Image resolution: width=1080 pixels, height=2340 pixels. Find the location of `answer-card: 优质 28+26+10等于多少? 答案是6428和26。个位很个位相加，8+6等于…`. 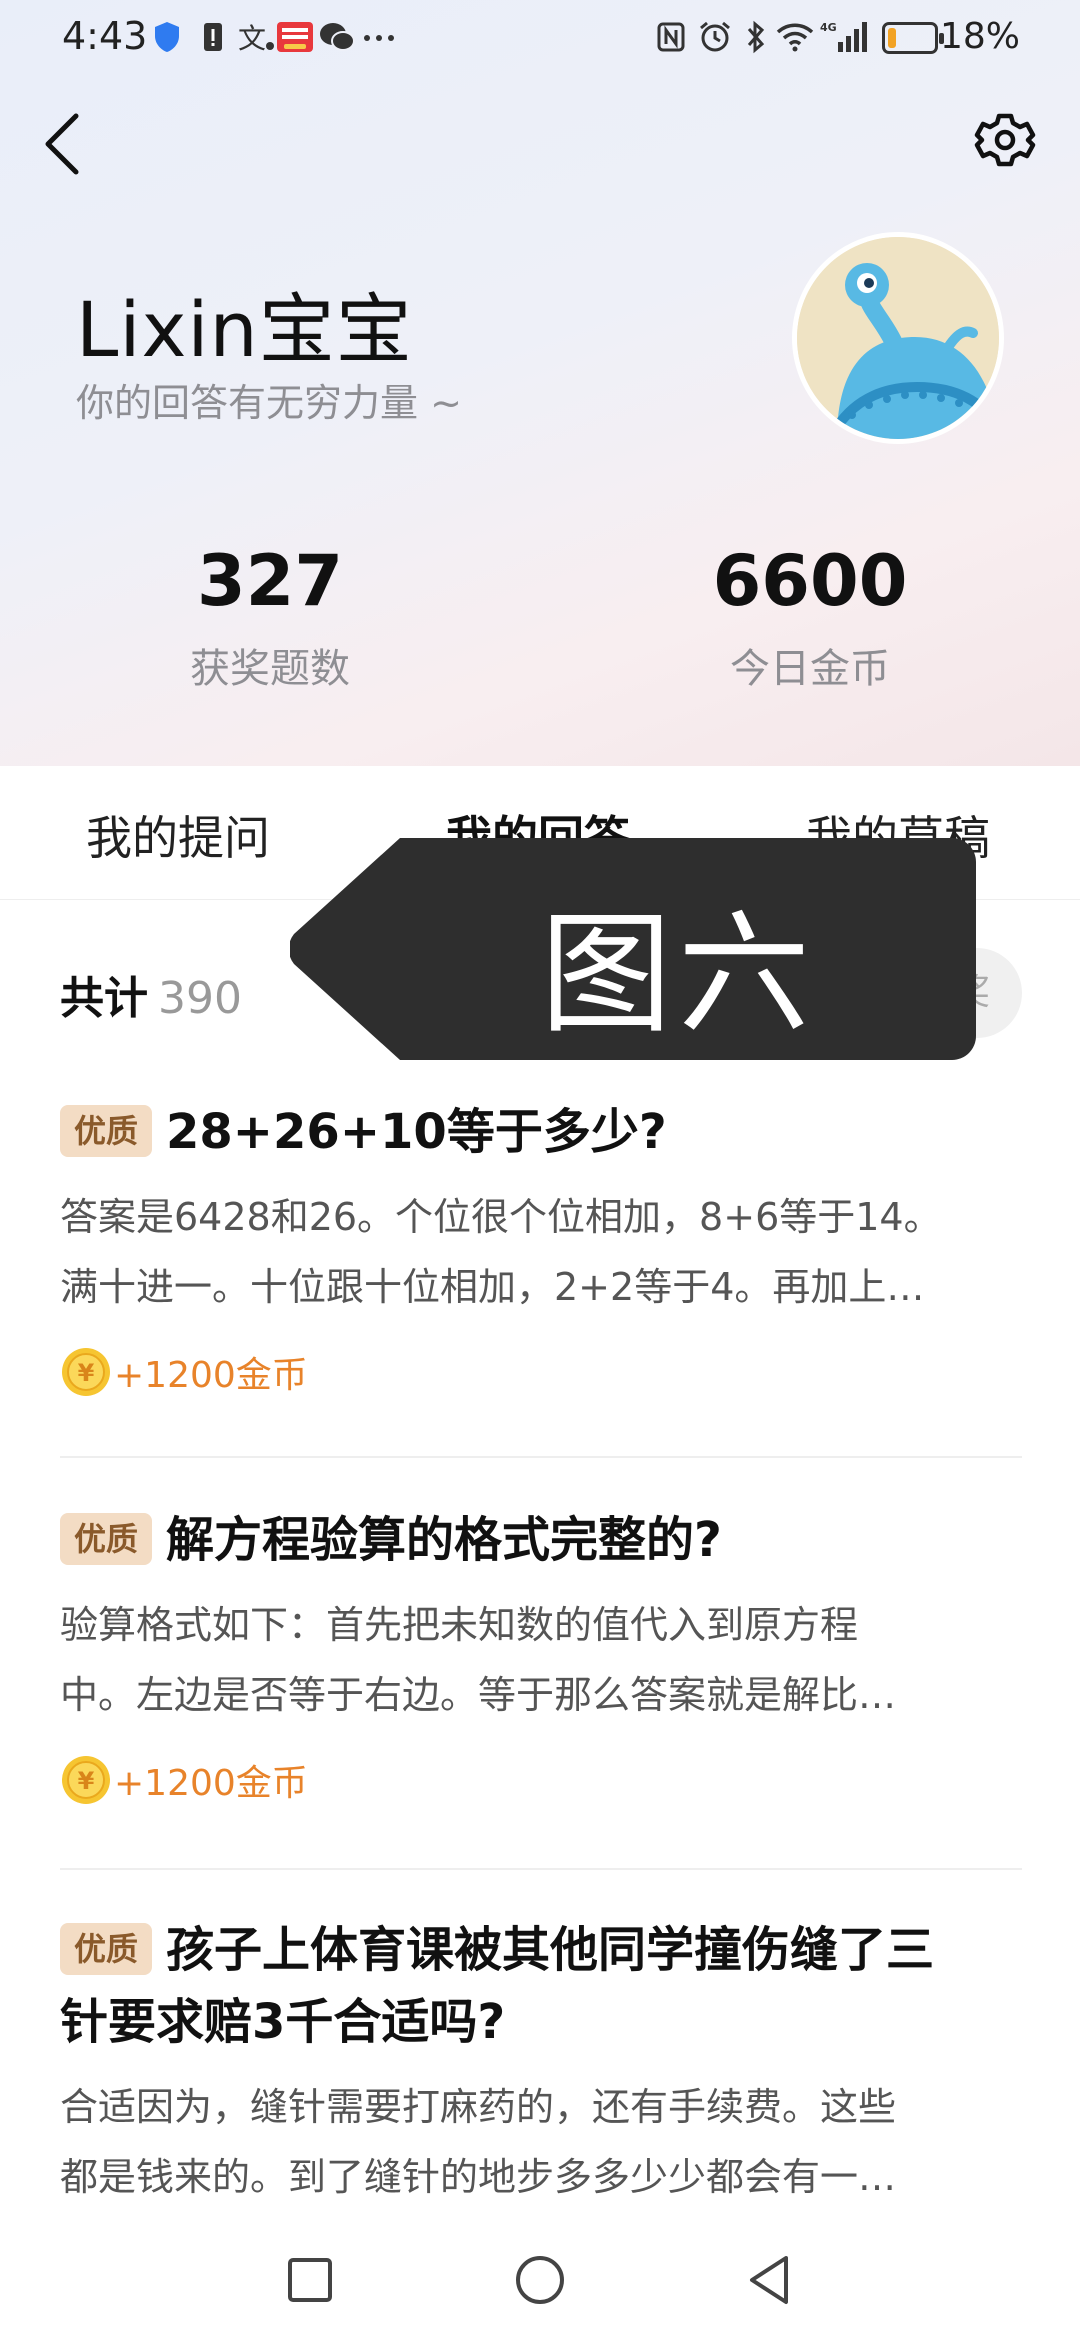

answer-card: 优质 28+26+10等于多少? 答案是6428和26。个位很个位相加，8+6等于… is located at coordinates (541, 1277).